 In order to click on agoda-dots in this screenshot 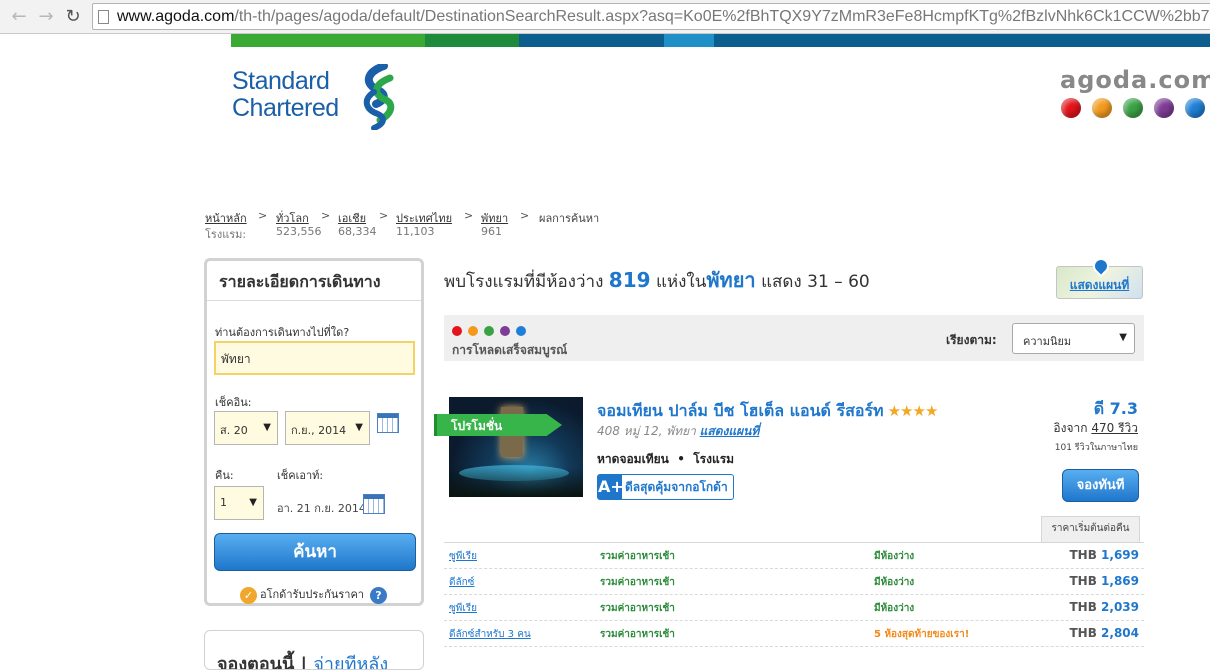, I will do `click(1135, 108)`.